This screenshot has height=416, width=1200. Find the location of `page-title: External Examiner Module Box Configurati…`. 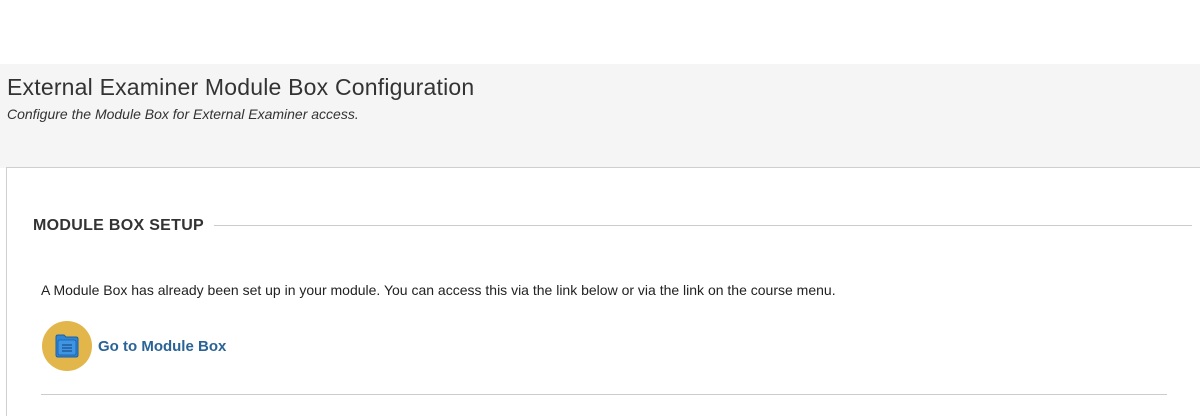

page-title: External Examiner Module Box Configurati… is located at coordinates (241, 87).